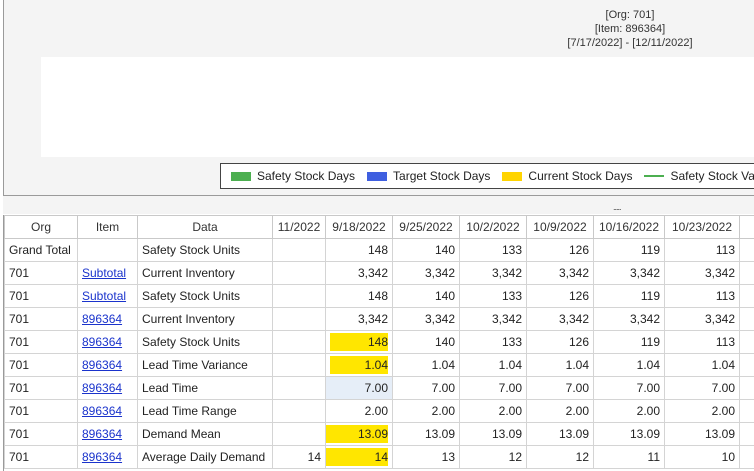 This screenshot has height=471, width=754. Describe the element at coordinates (560, 296) in the screenshot. I see `cell-value: 126` at that location.